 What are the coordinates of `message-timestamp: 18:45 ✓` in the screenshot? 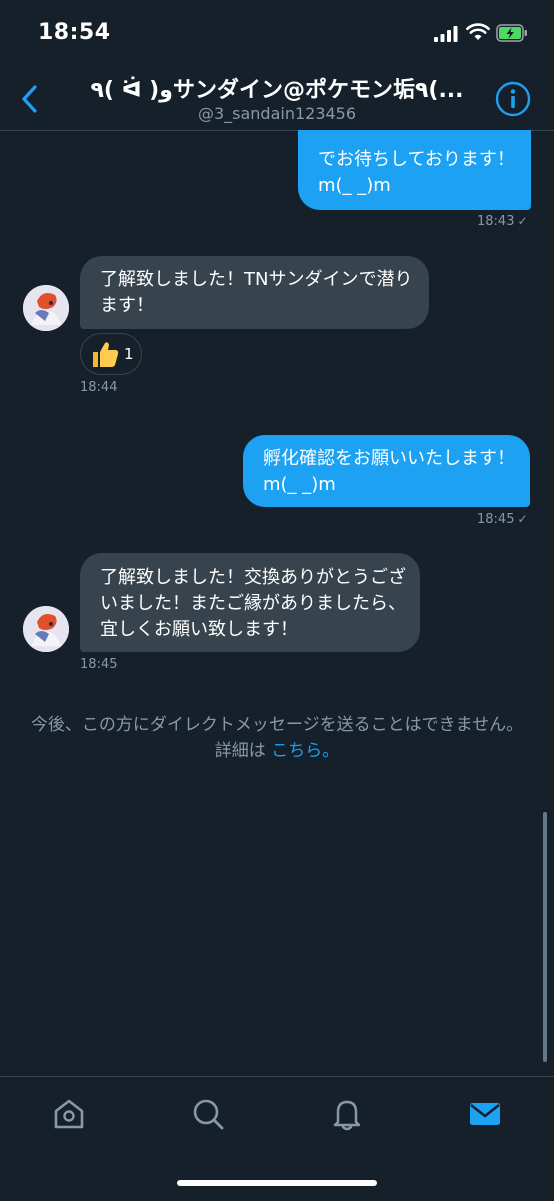 It's located at (502, 519).